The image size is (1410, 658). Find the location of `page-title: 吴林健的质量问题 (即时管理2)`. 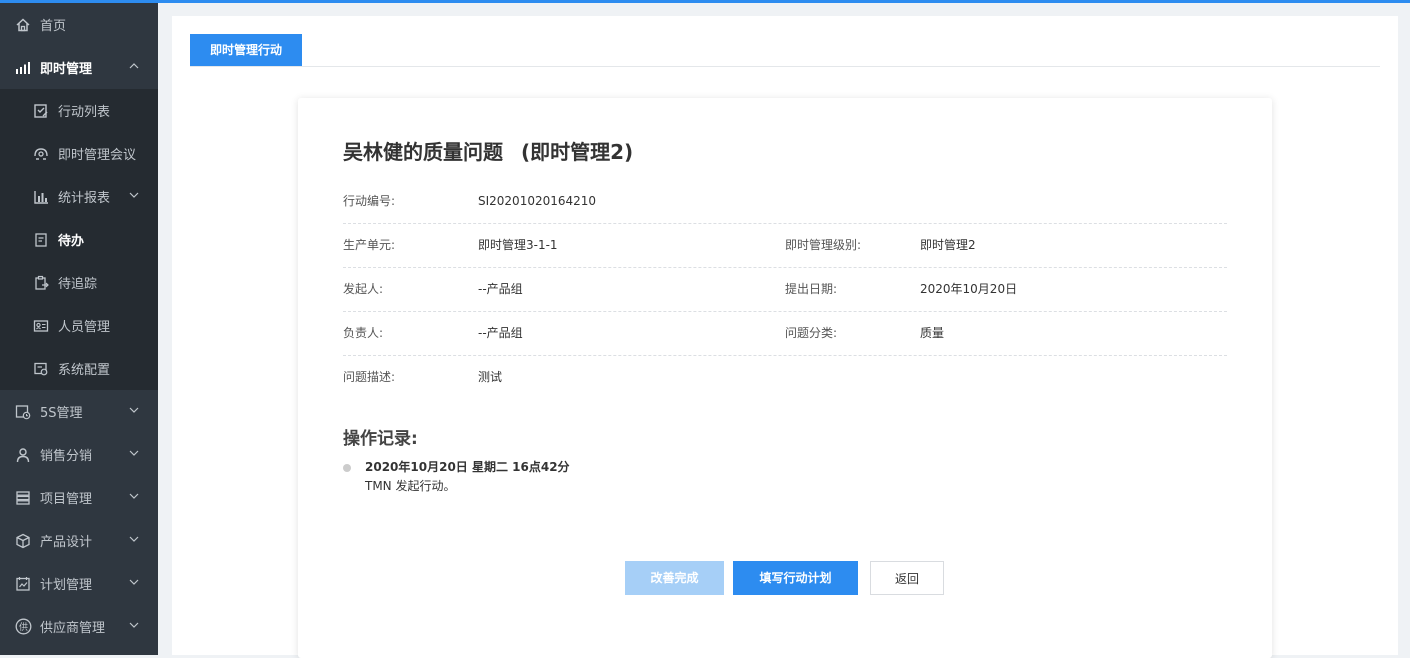

page-title: 吴林健的质量问题 (即时管理2) is located at coordinates (488, 150).